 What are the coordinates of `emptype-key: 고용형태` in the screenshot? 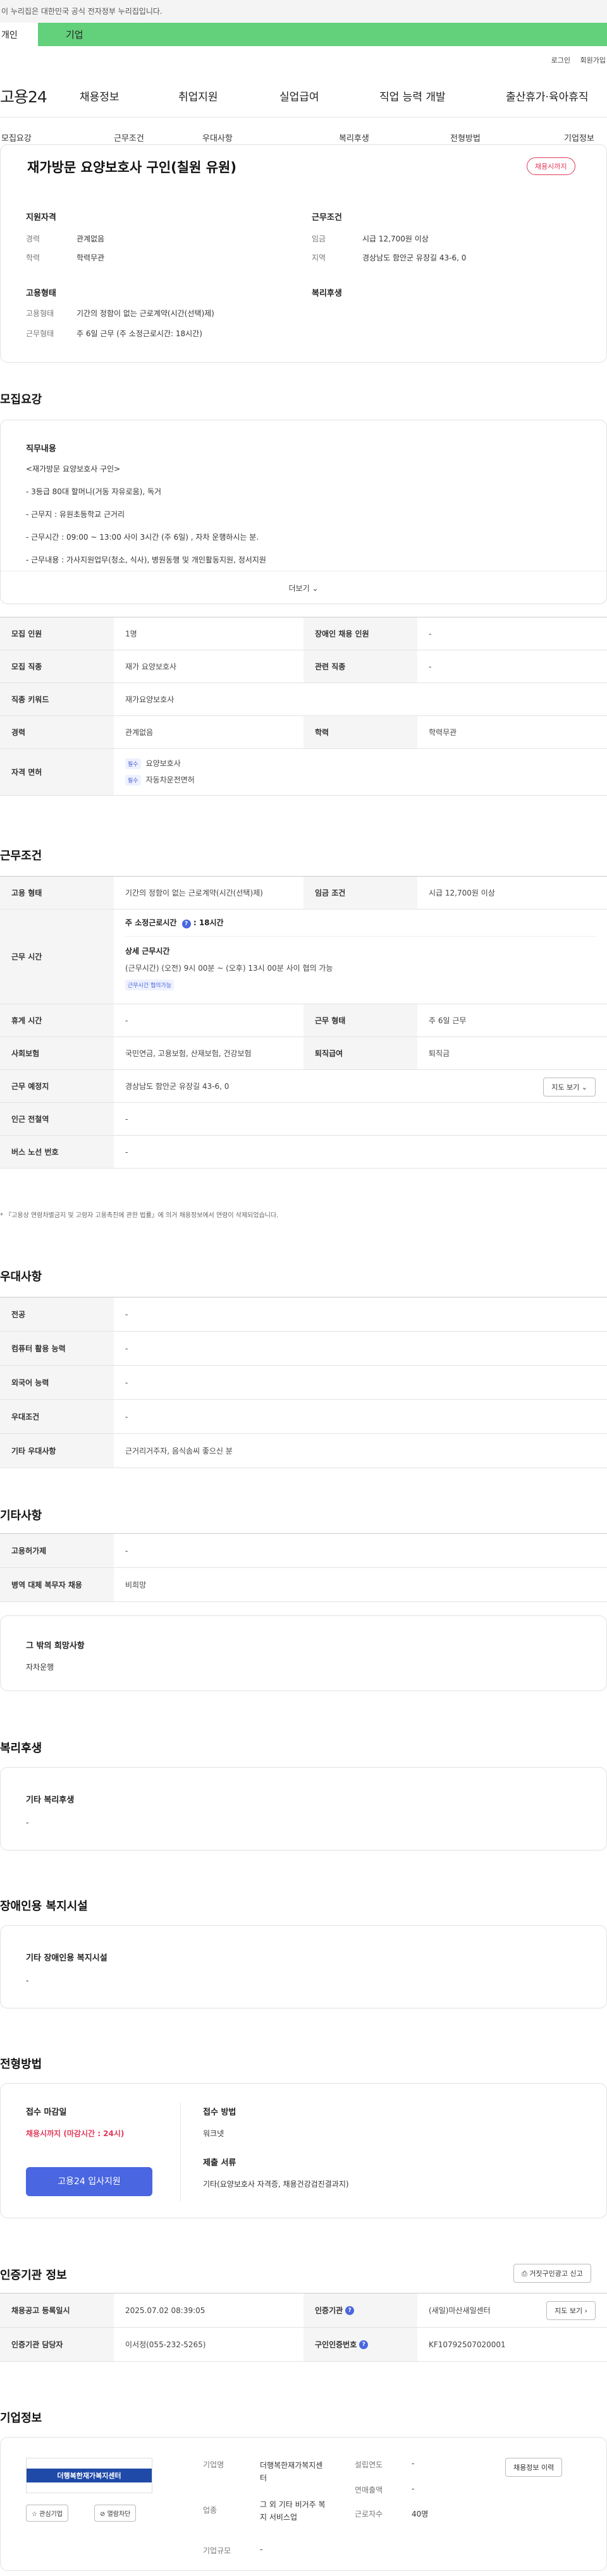 It's located at (40, 313).